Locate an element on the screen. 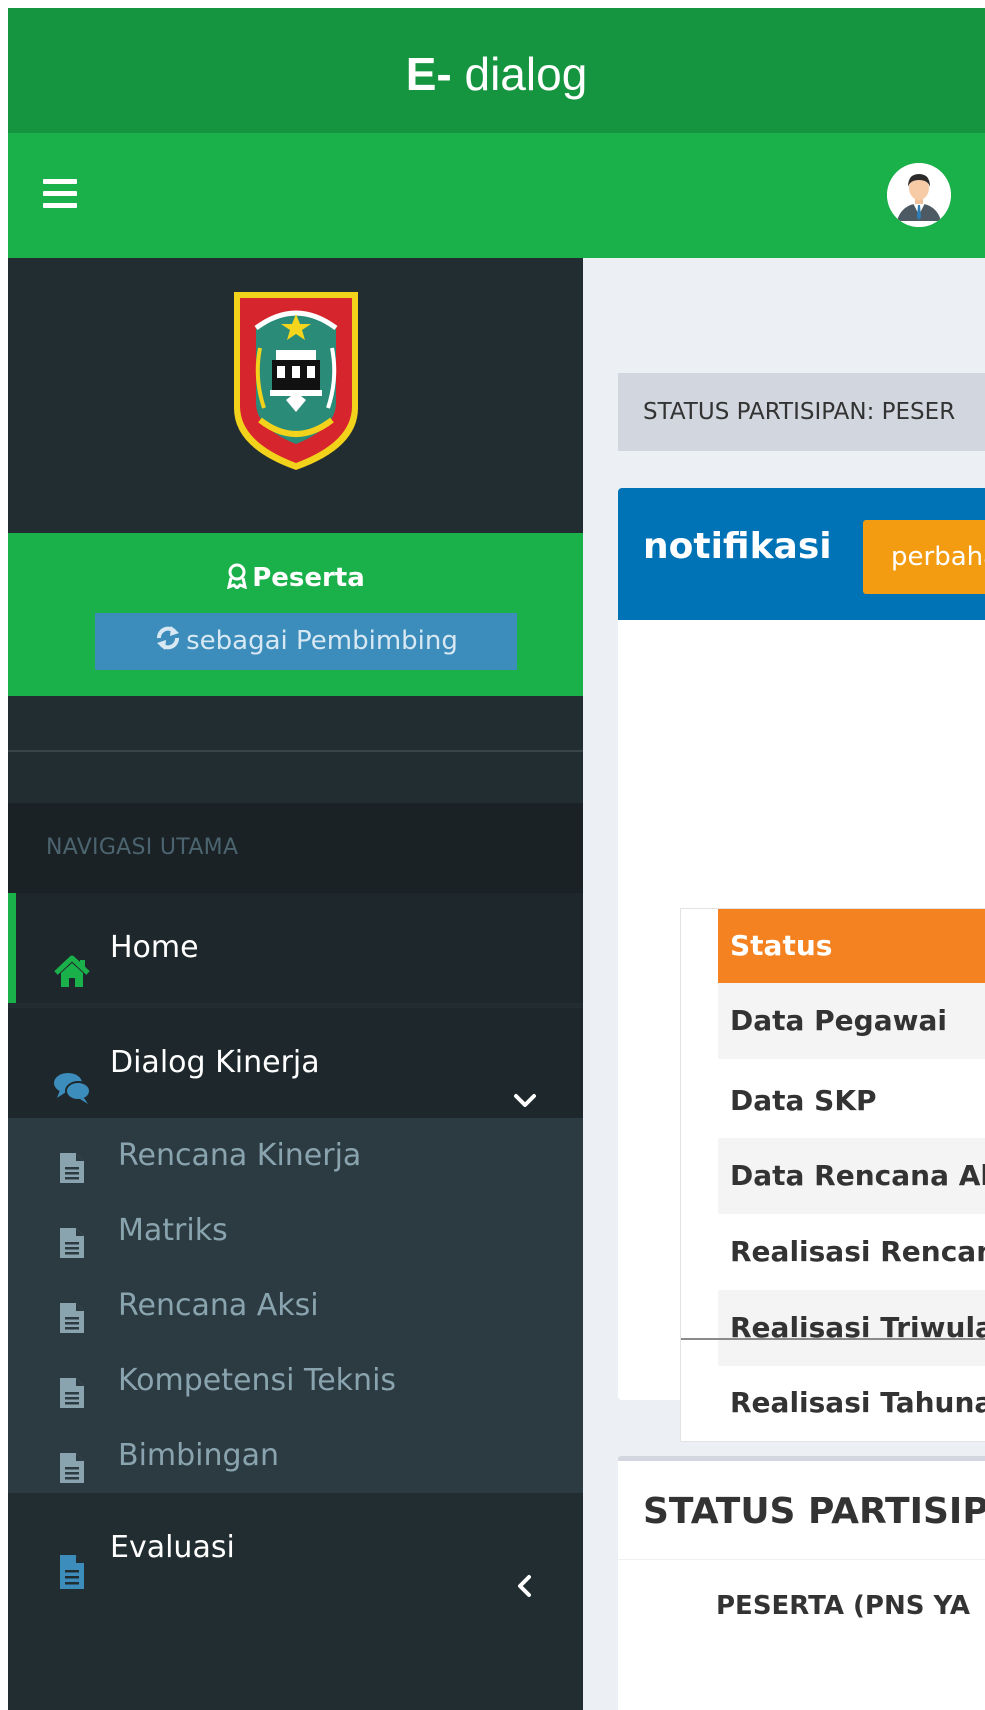 Image resolution: width=985 pixels, height=1710 pixels. switch-role-button: sebagai Pembimbing is located at coordinates (306, 641).